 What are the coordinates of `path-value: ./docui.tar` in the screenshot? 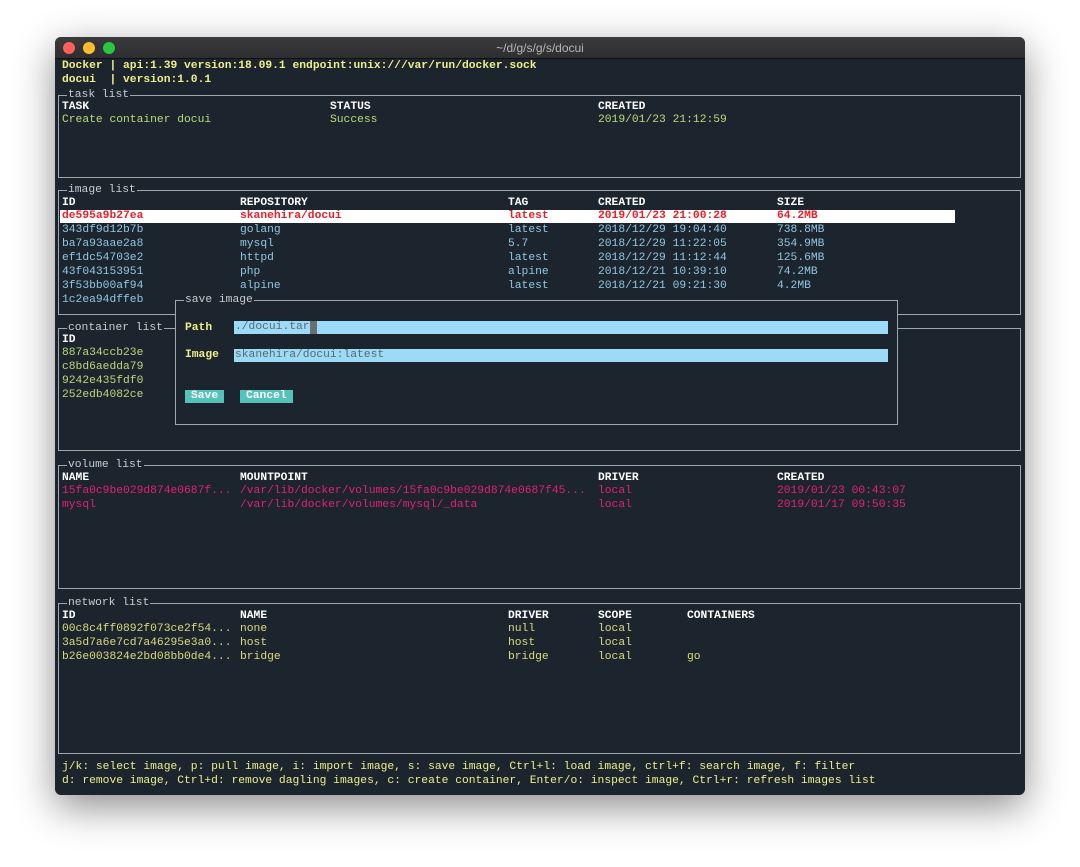 It's located at (272, 327).